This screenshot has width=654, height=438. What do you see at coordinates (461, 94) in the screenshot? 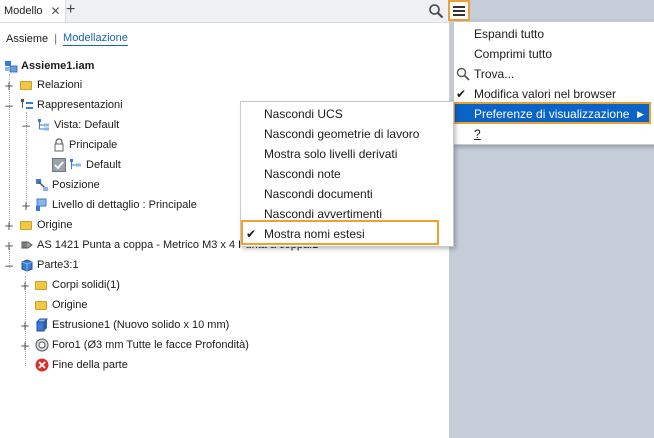
I see `check-icon: ✔` at bounding box center [461, 94].